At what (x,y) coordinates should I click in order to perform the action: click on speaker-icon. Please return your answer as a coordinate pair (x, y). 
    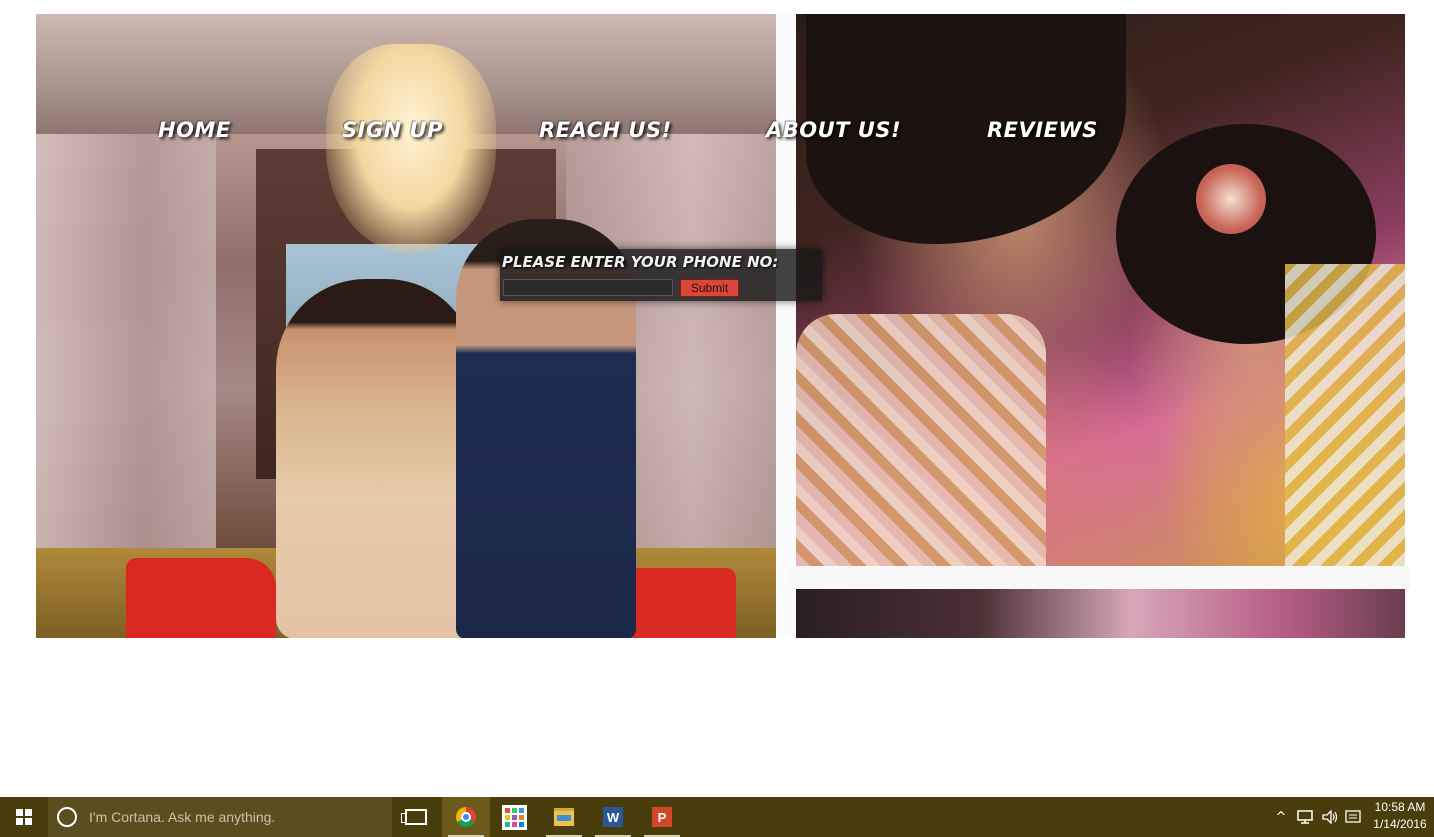
    Looking at the image, I should click on (1330, 817).